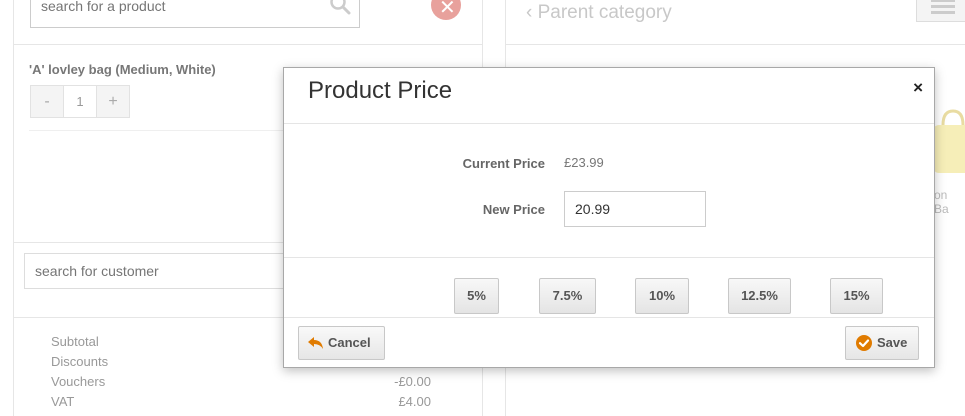 The width and height of the screenshot is (965, 416). What do you see at coordinates (165, 271) in the screenshot?
I see `customer-search-input` at bounding box center [165, 271].